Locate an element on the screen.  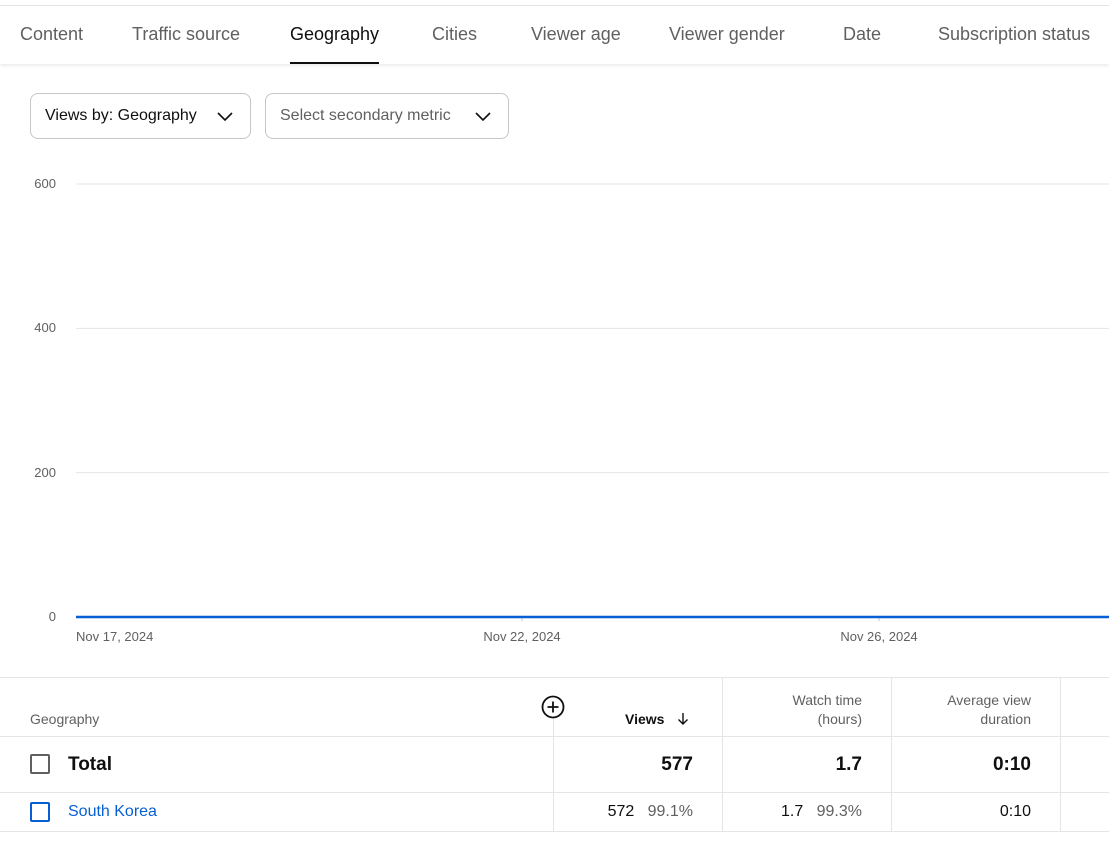
tab-viewer-gender: Viewer gender is located at coordinates (727, 35).